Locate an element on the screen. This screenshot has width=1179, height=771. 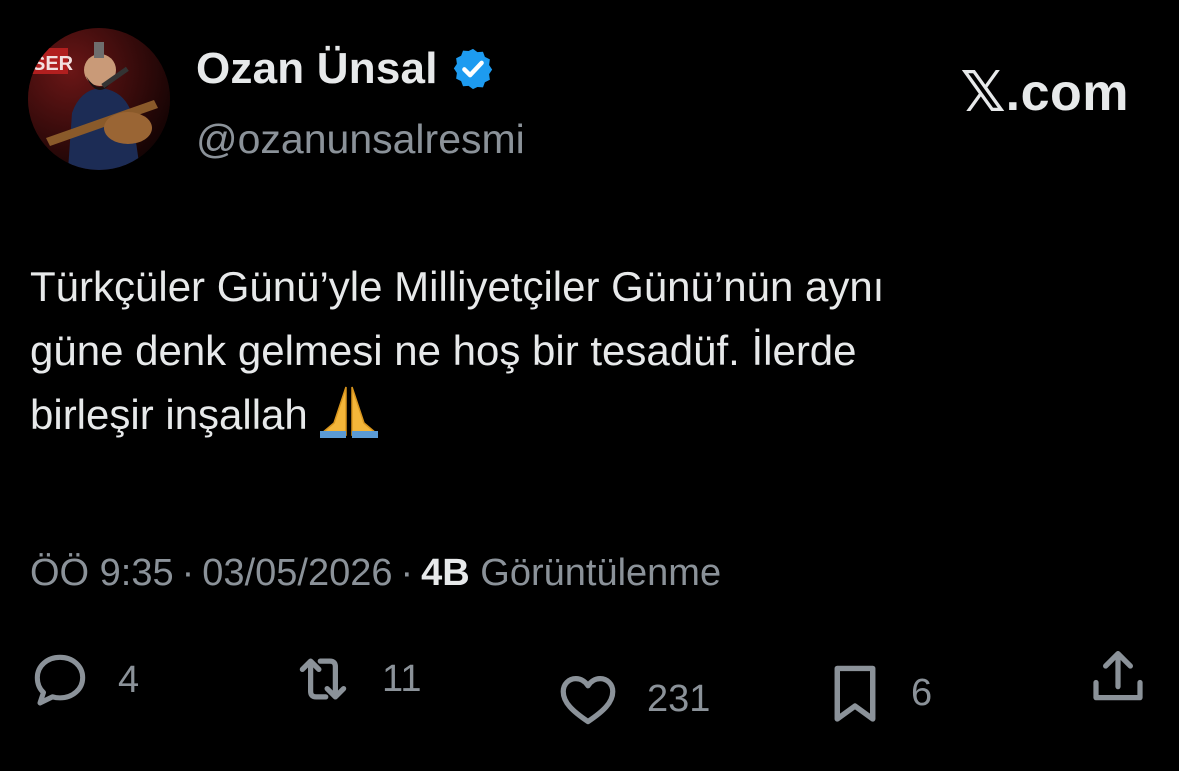
folded-hands-emoji-icon is located at coordinates (348, 412).